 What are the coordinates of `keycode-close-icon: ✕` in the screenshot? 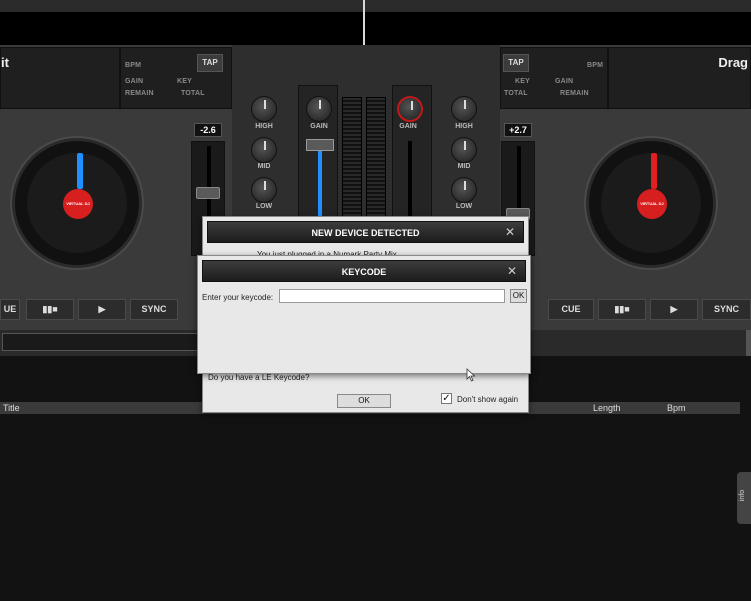 It's located at (512, 271).